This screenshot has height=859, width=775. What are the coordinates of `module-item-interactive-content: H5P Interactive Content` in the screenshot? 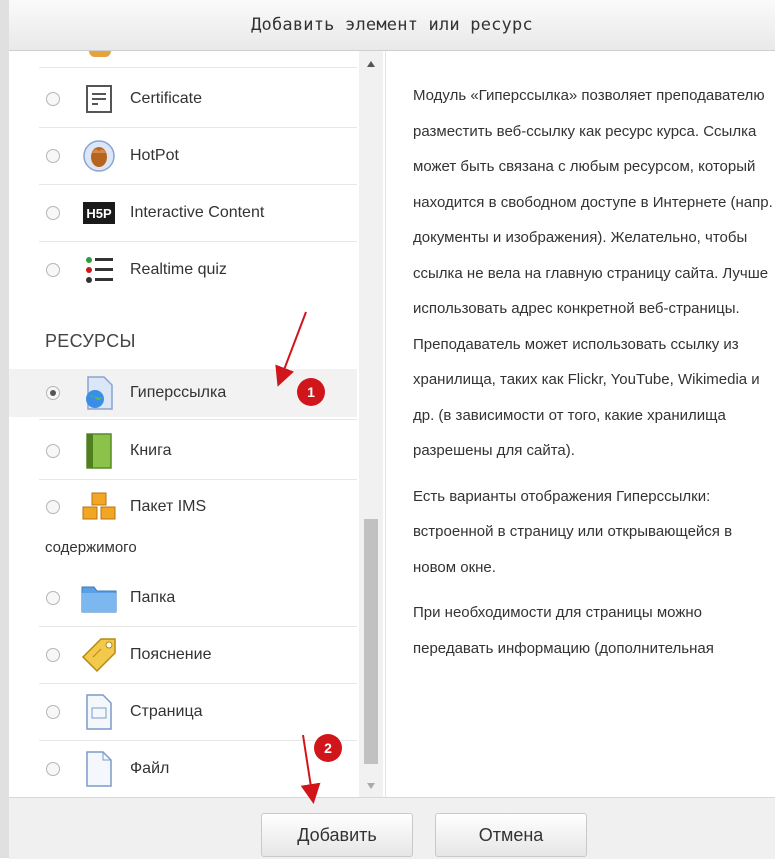 It's located at (183, 213).